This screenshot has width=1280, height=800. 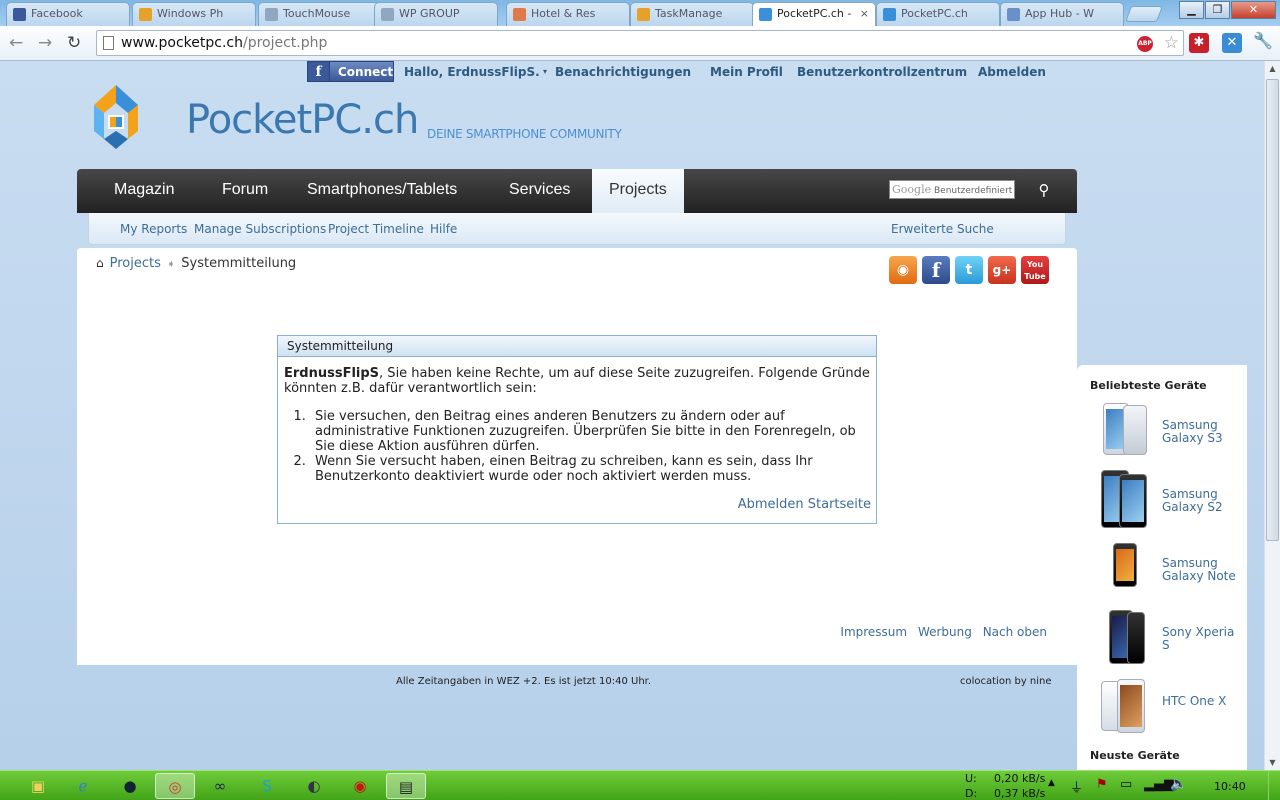 What do you see at coordinates (1202, 501) in the screenshot?
I see `device-name: Samsung Galaxy S2` at bounding box center [1202, 501].